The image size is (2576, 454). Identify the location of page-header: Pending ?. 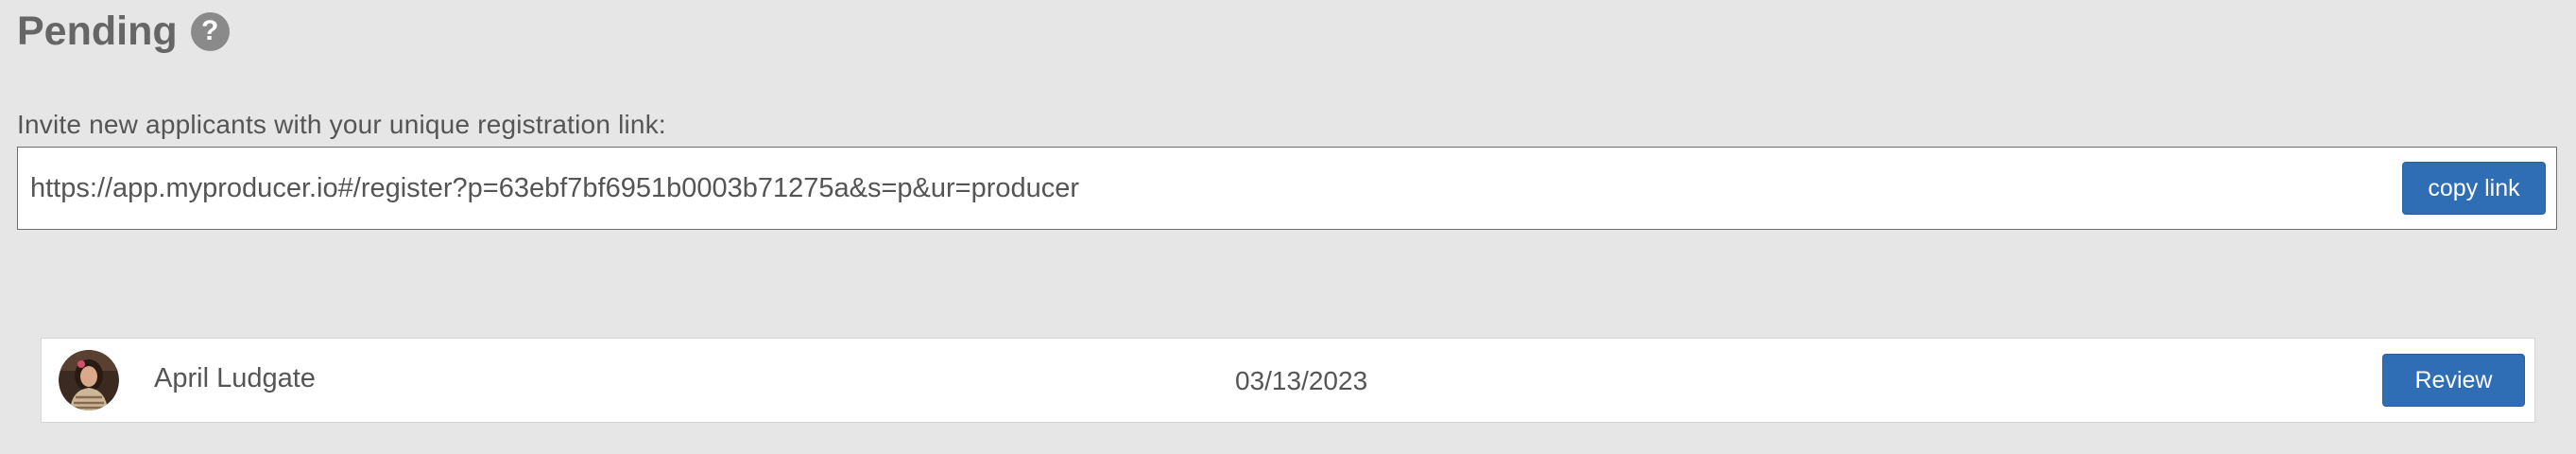
(123, 31).